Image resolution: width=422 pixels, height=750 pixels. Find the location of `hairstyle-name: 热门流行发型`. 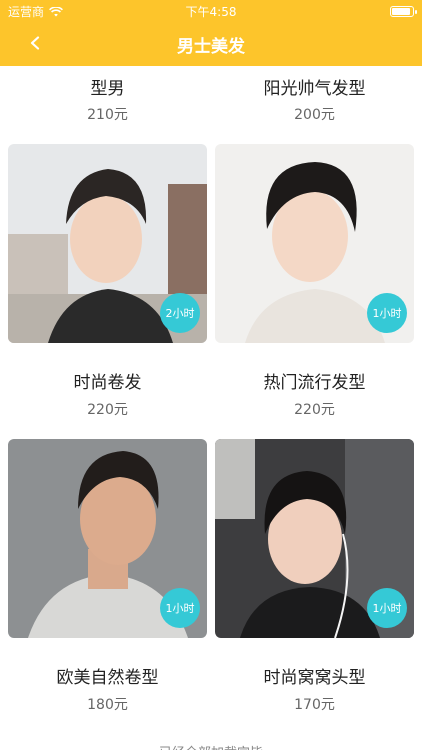

hairstyle-name: 热门流行发型 is located at coordinates (314, 383).